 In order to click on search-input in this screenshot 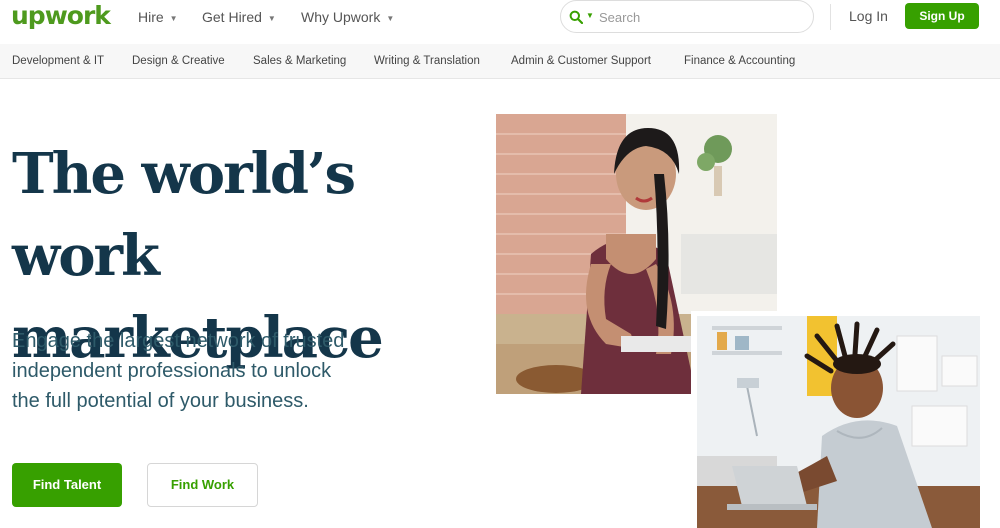, I will do `click(699, 17)`.